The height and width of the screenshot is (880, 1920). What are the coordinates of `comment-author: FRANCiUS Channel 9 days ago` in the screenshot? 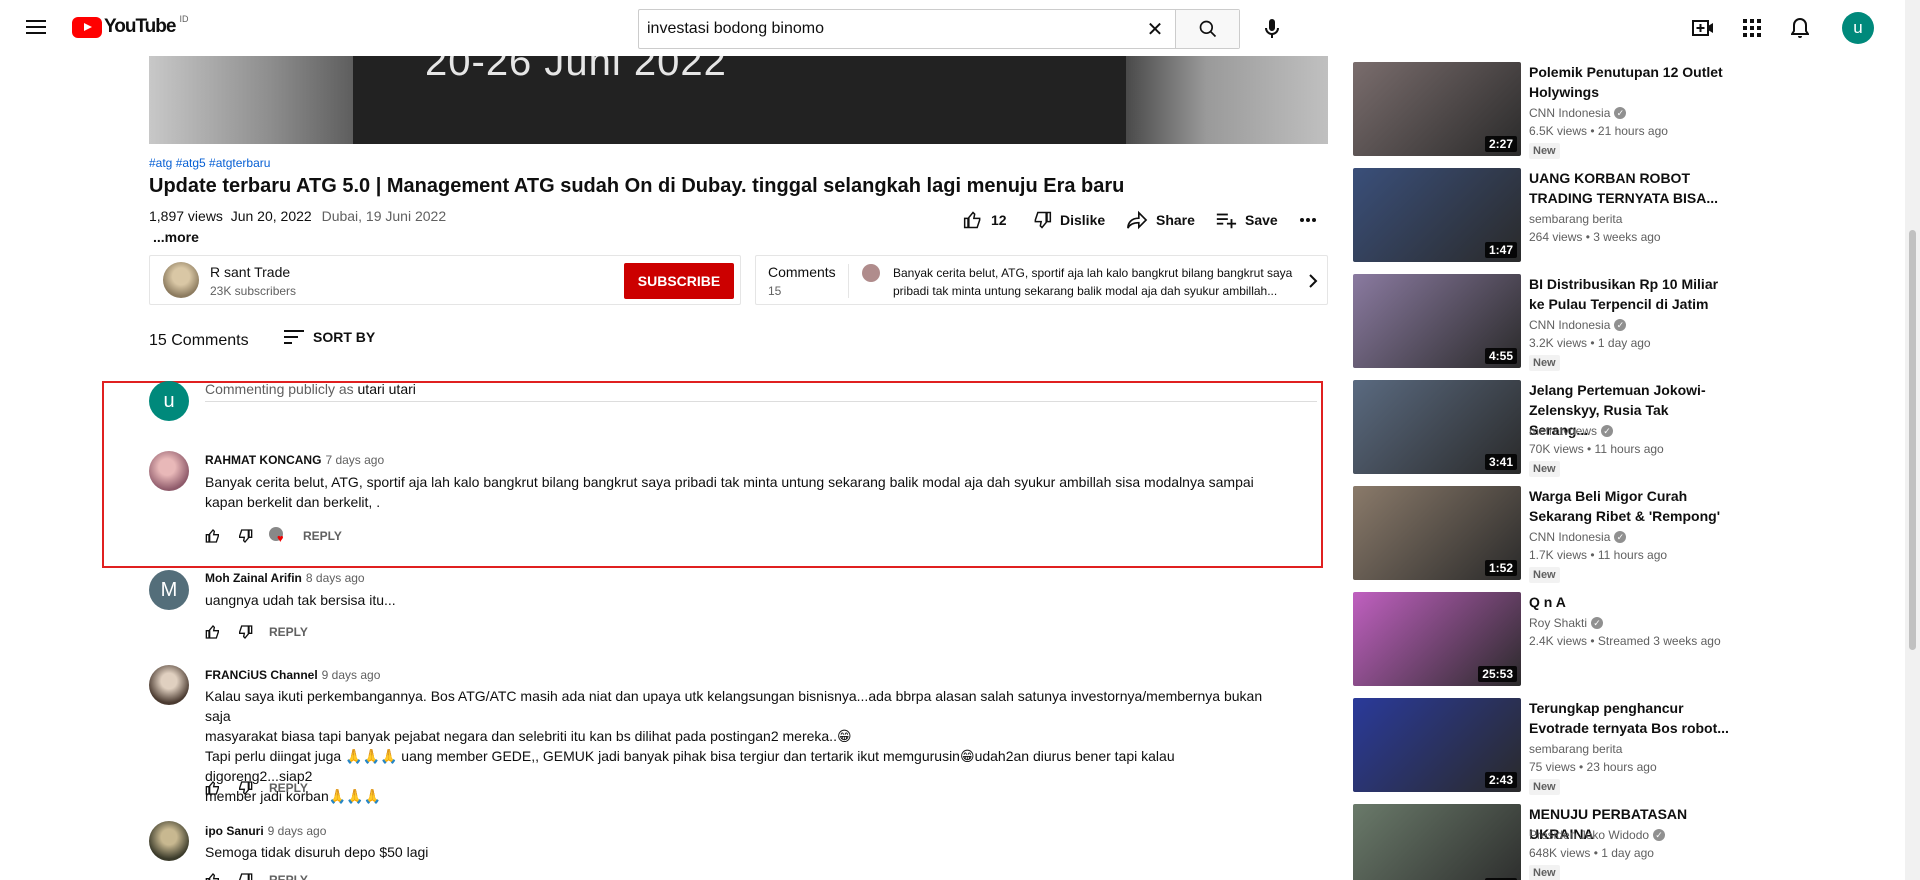 It's located at (292, 675).